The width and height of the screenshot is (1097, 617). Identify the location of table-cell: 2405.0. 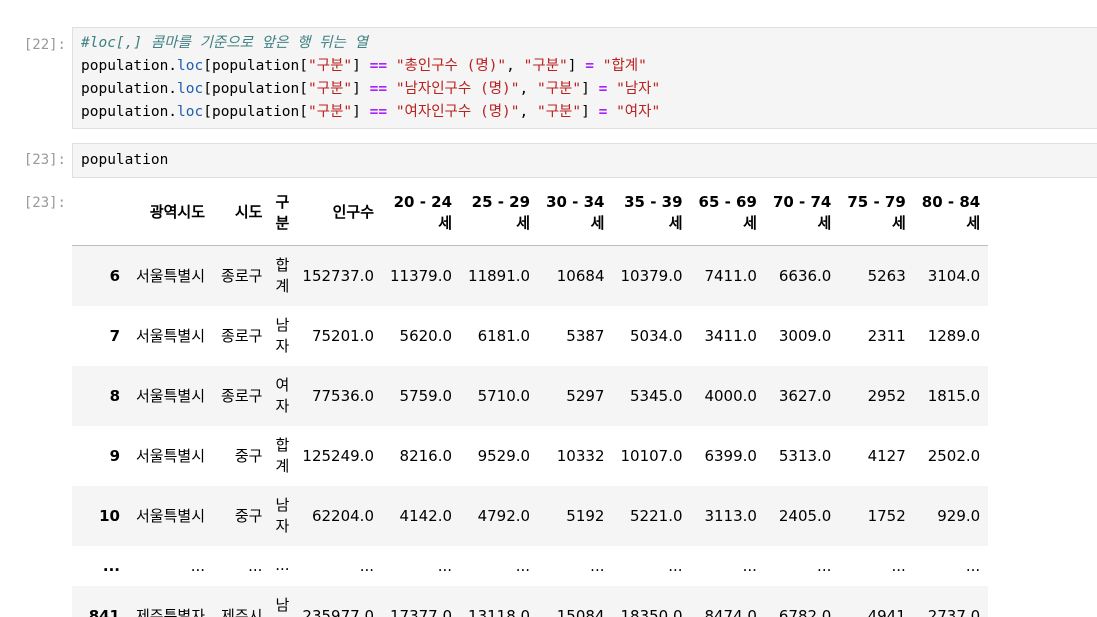
(805, 515).